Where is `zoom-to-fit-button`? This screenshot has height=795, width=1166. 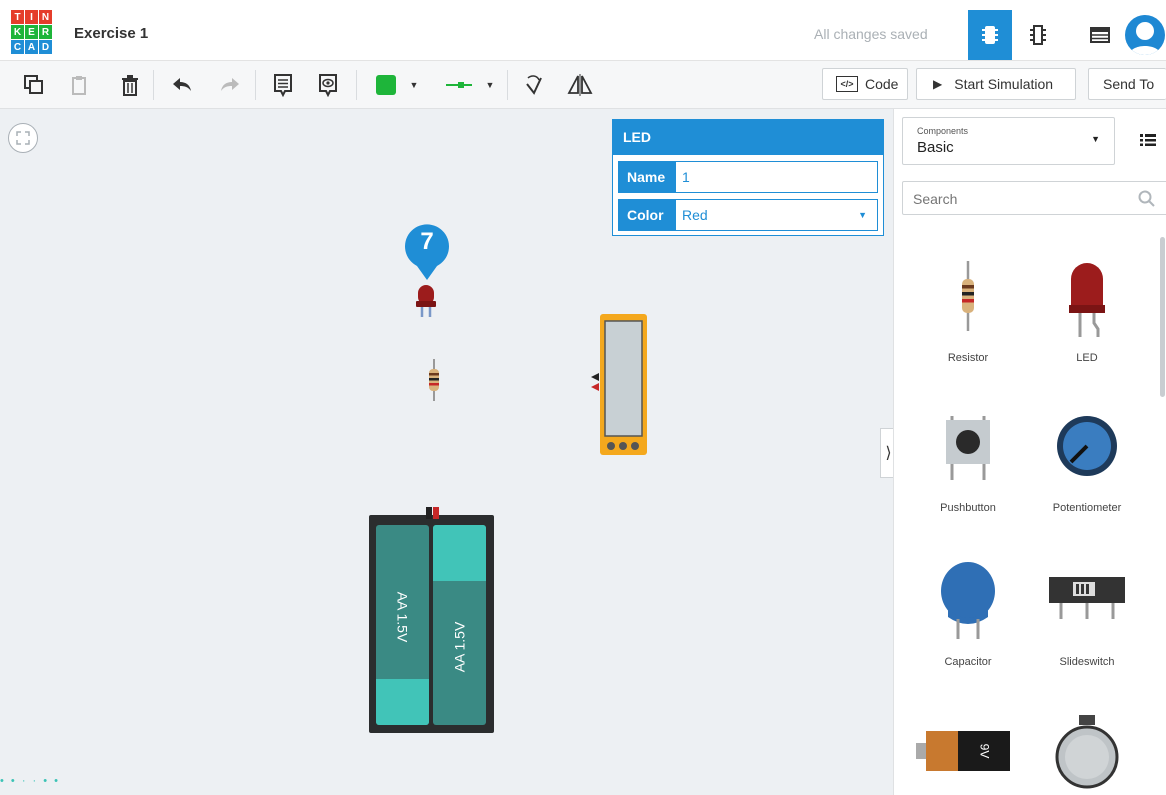 zoom-to-fit-button is located at coordinates (23, 138).